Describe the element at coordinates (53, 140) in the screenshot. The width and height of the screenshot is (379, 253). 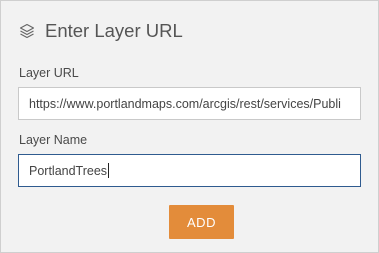
I see `layer-name-label: Layer Name` at that location.